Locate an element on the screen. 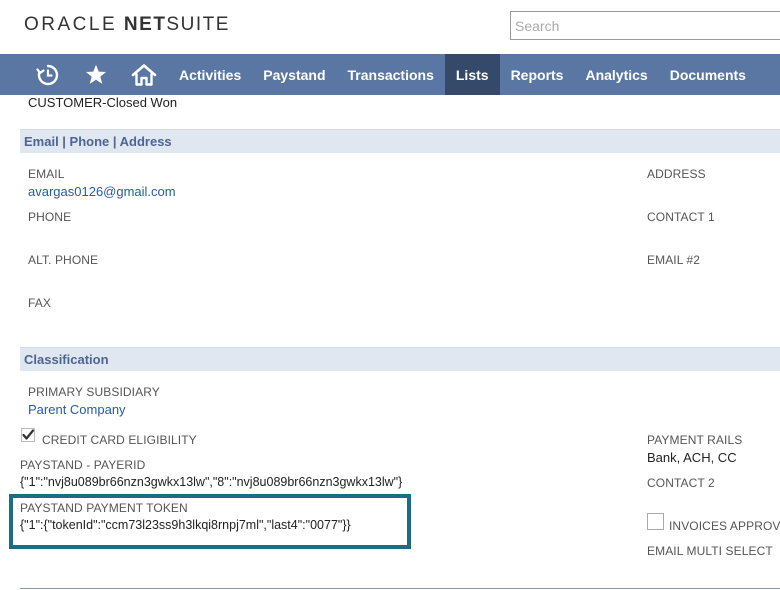 The width and height of the screenshot is (780, 590). payment-rails-value: Bank, ACH, CC is located at coordinates (692, 457).